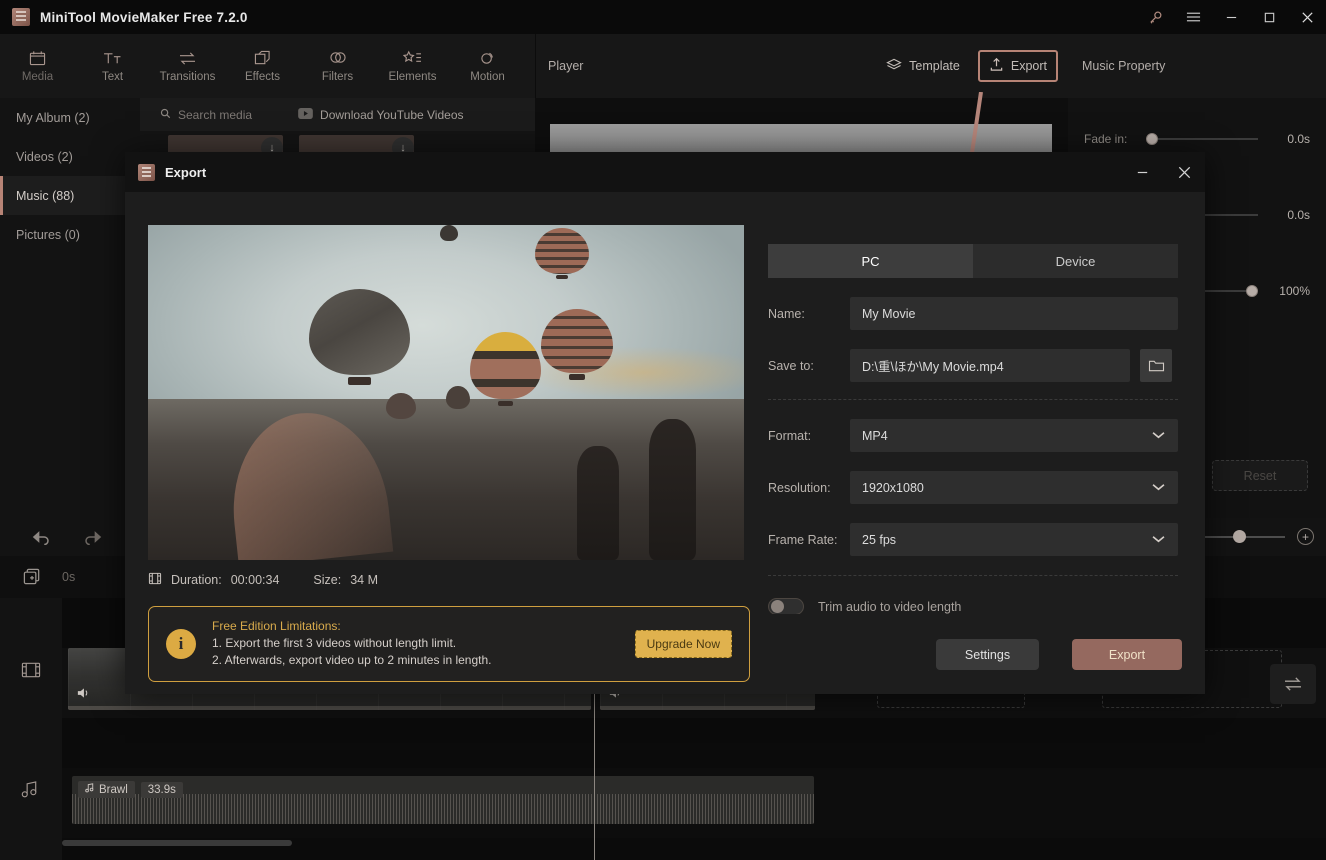  I want to click on audio-clip-duration: 33.9s, so click(161, 789).